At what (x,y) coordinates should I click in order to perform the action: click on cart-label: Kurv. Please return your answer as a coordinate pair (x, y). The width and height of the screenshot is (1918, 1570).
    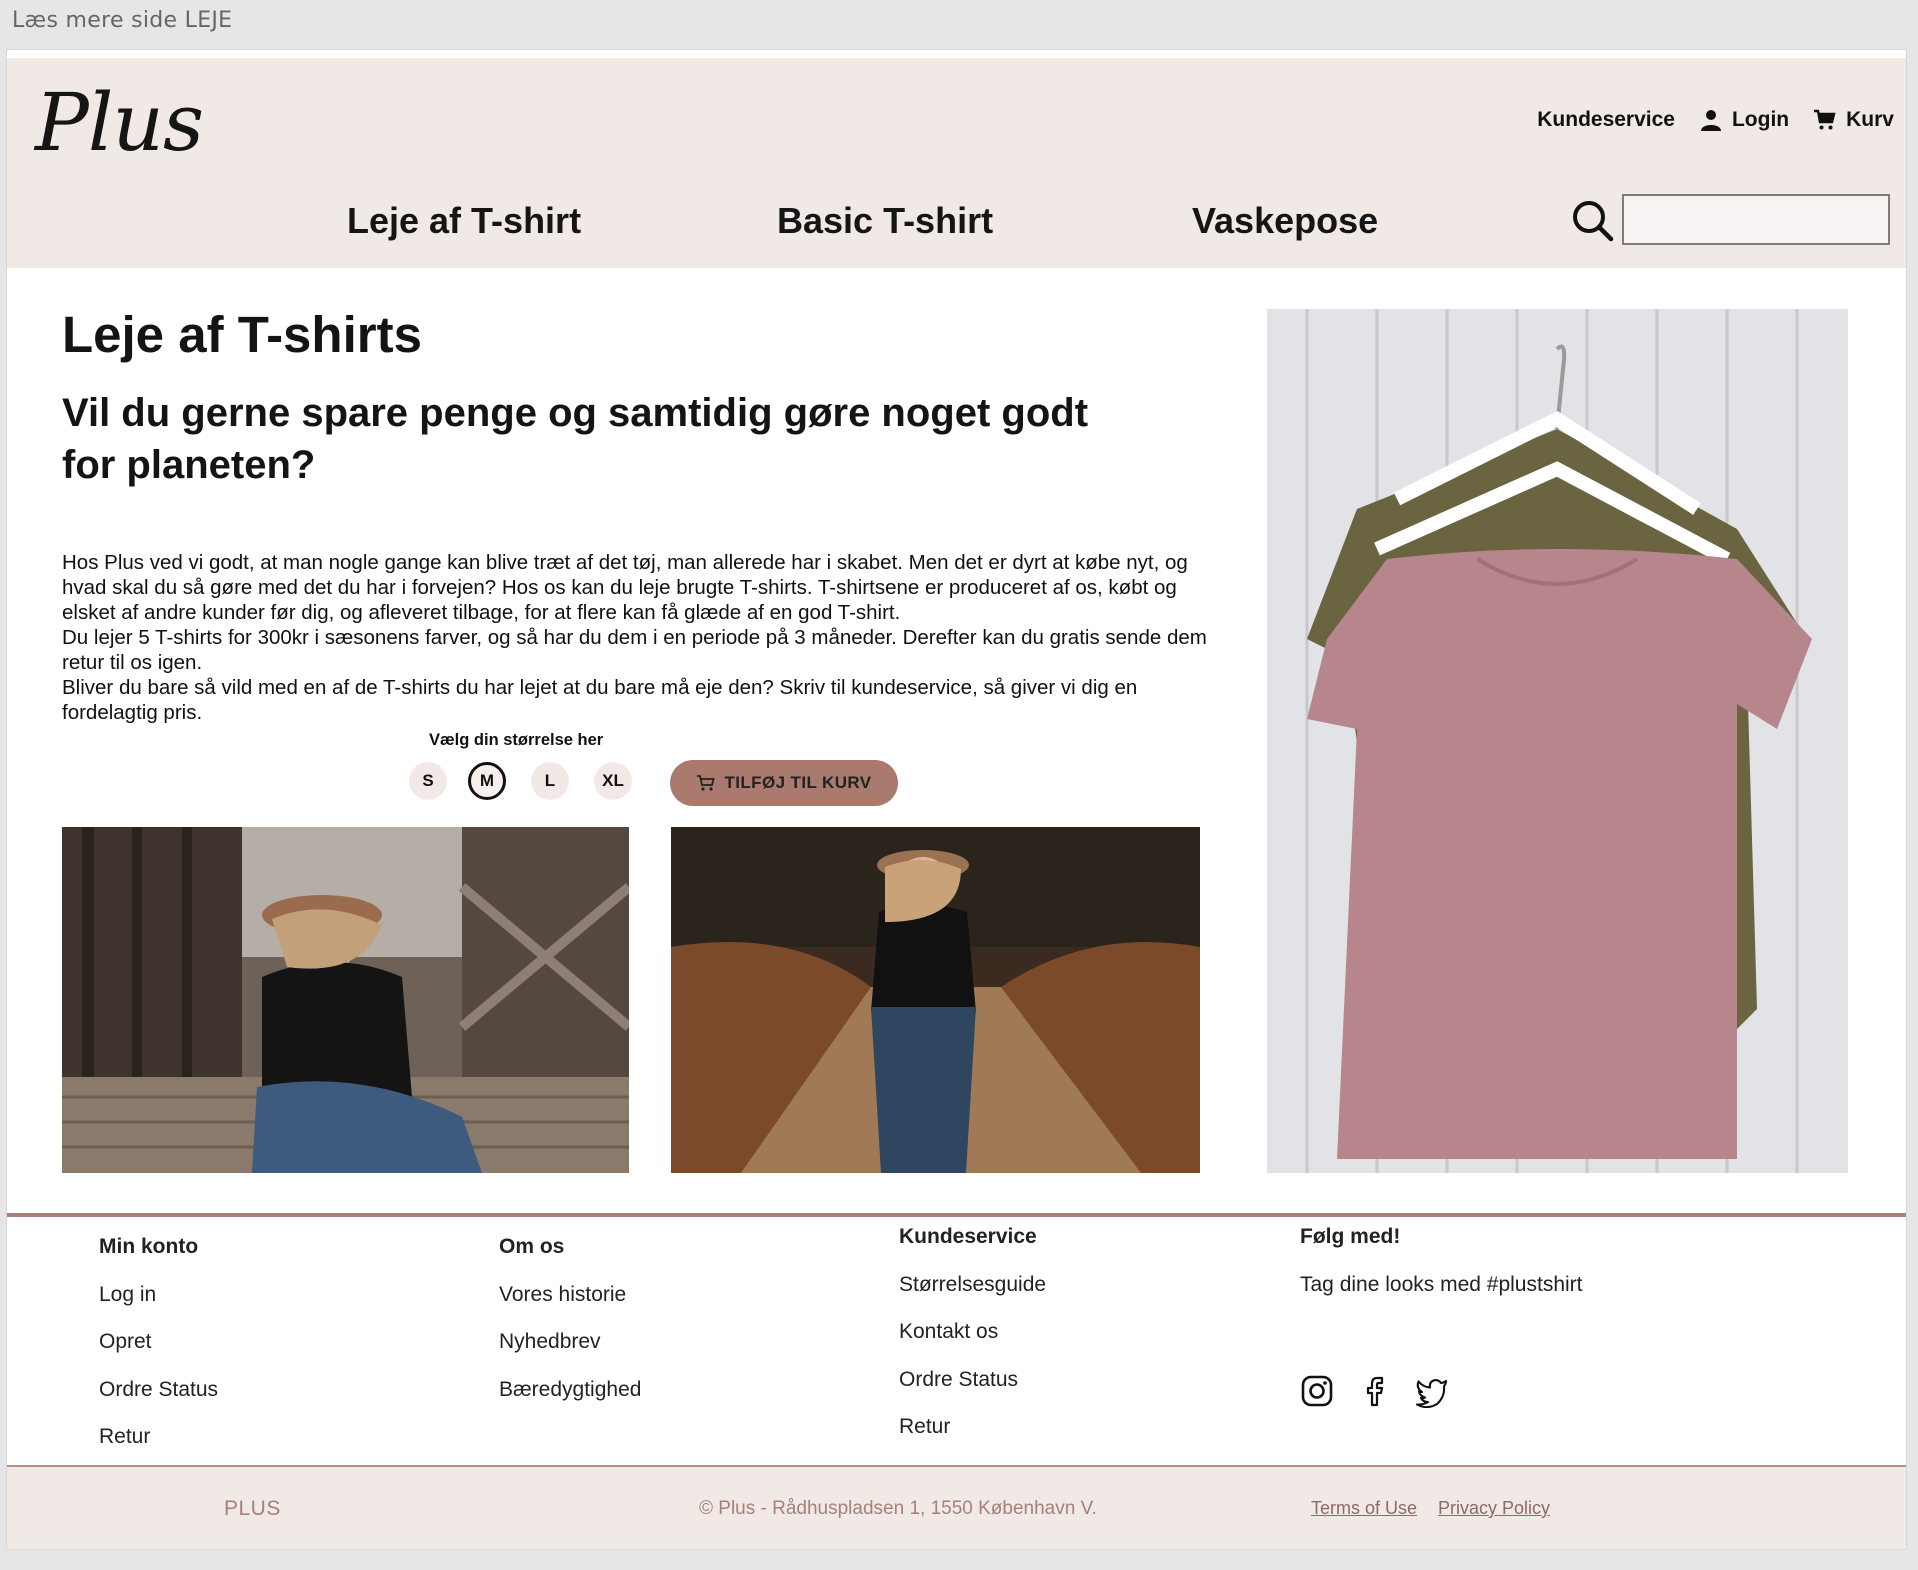
    Looking at the image, I should click on (1870, 119).